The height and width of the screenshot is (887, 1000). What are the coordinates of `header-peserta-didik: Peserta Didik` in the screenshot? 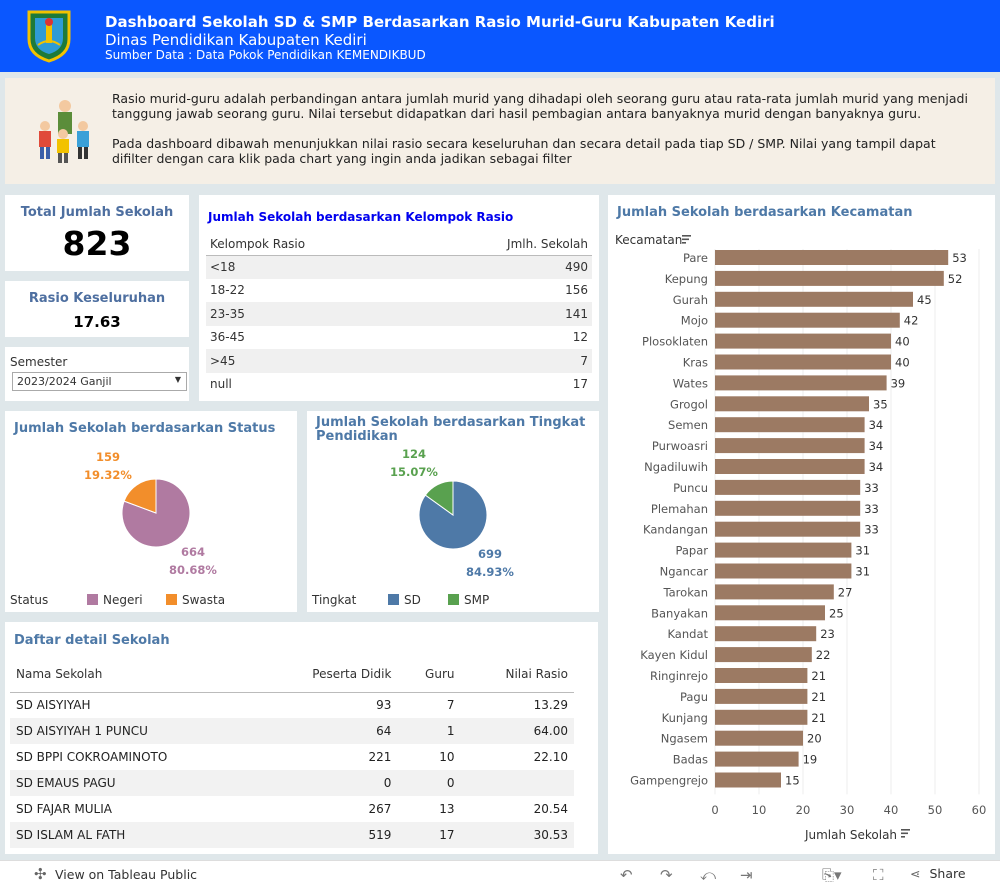 It's located at (328, 674).